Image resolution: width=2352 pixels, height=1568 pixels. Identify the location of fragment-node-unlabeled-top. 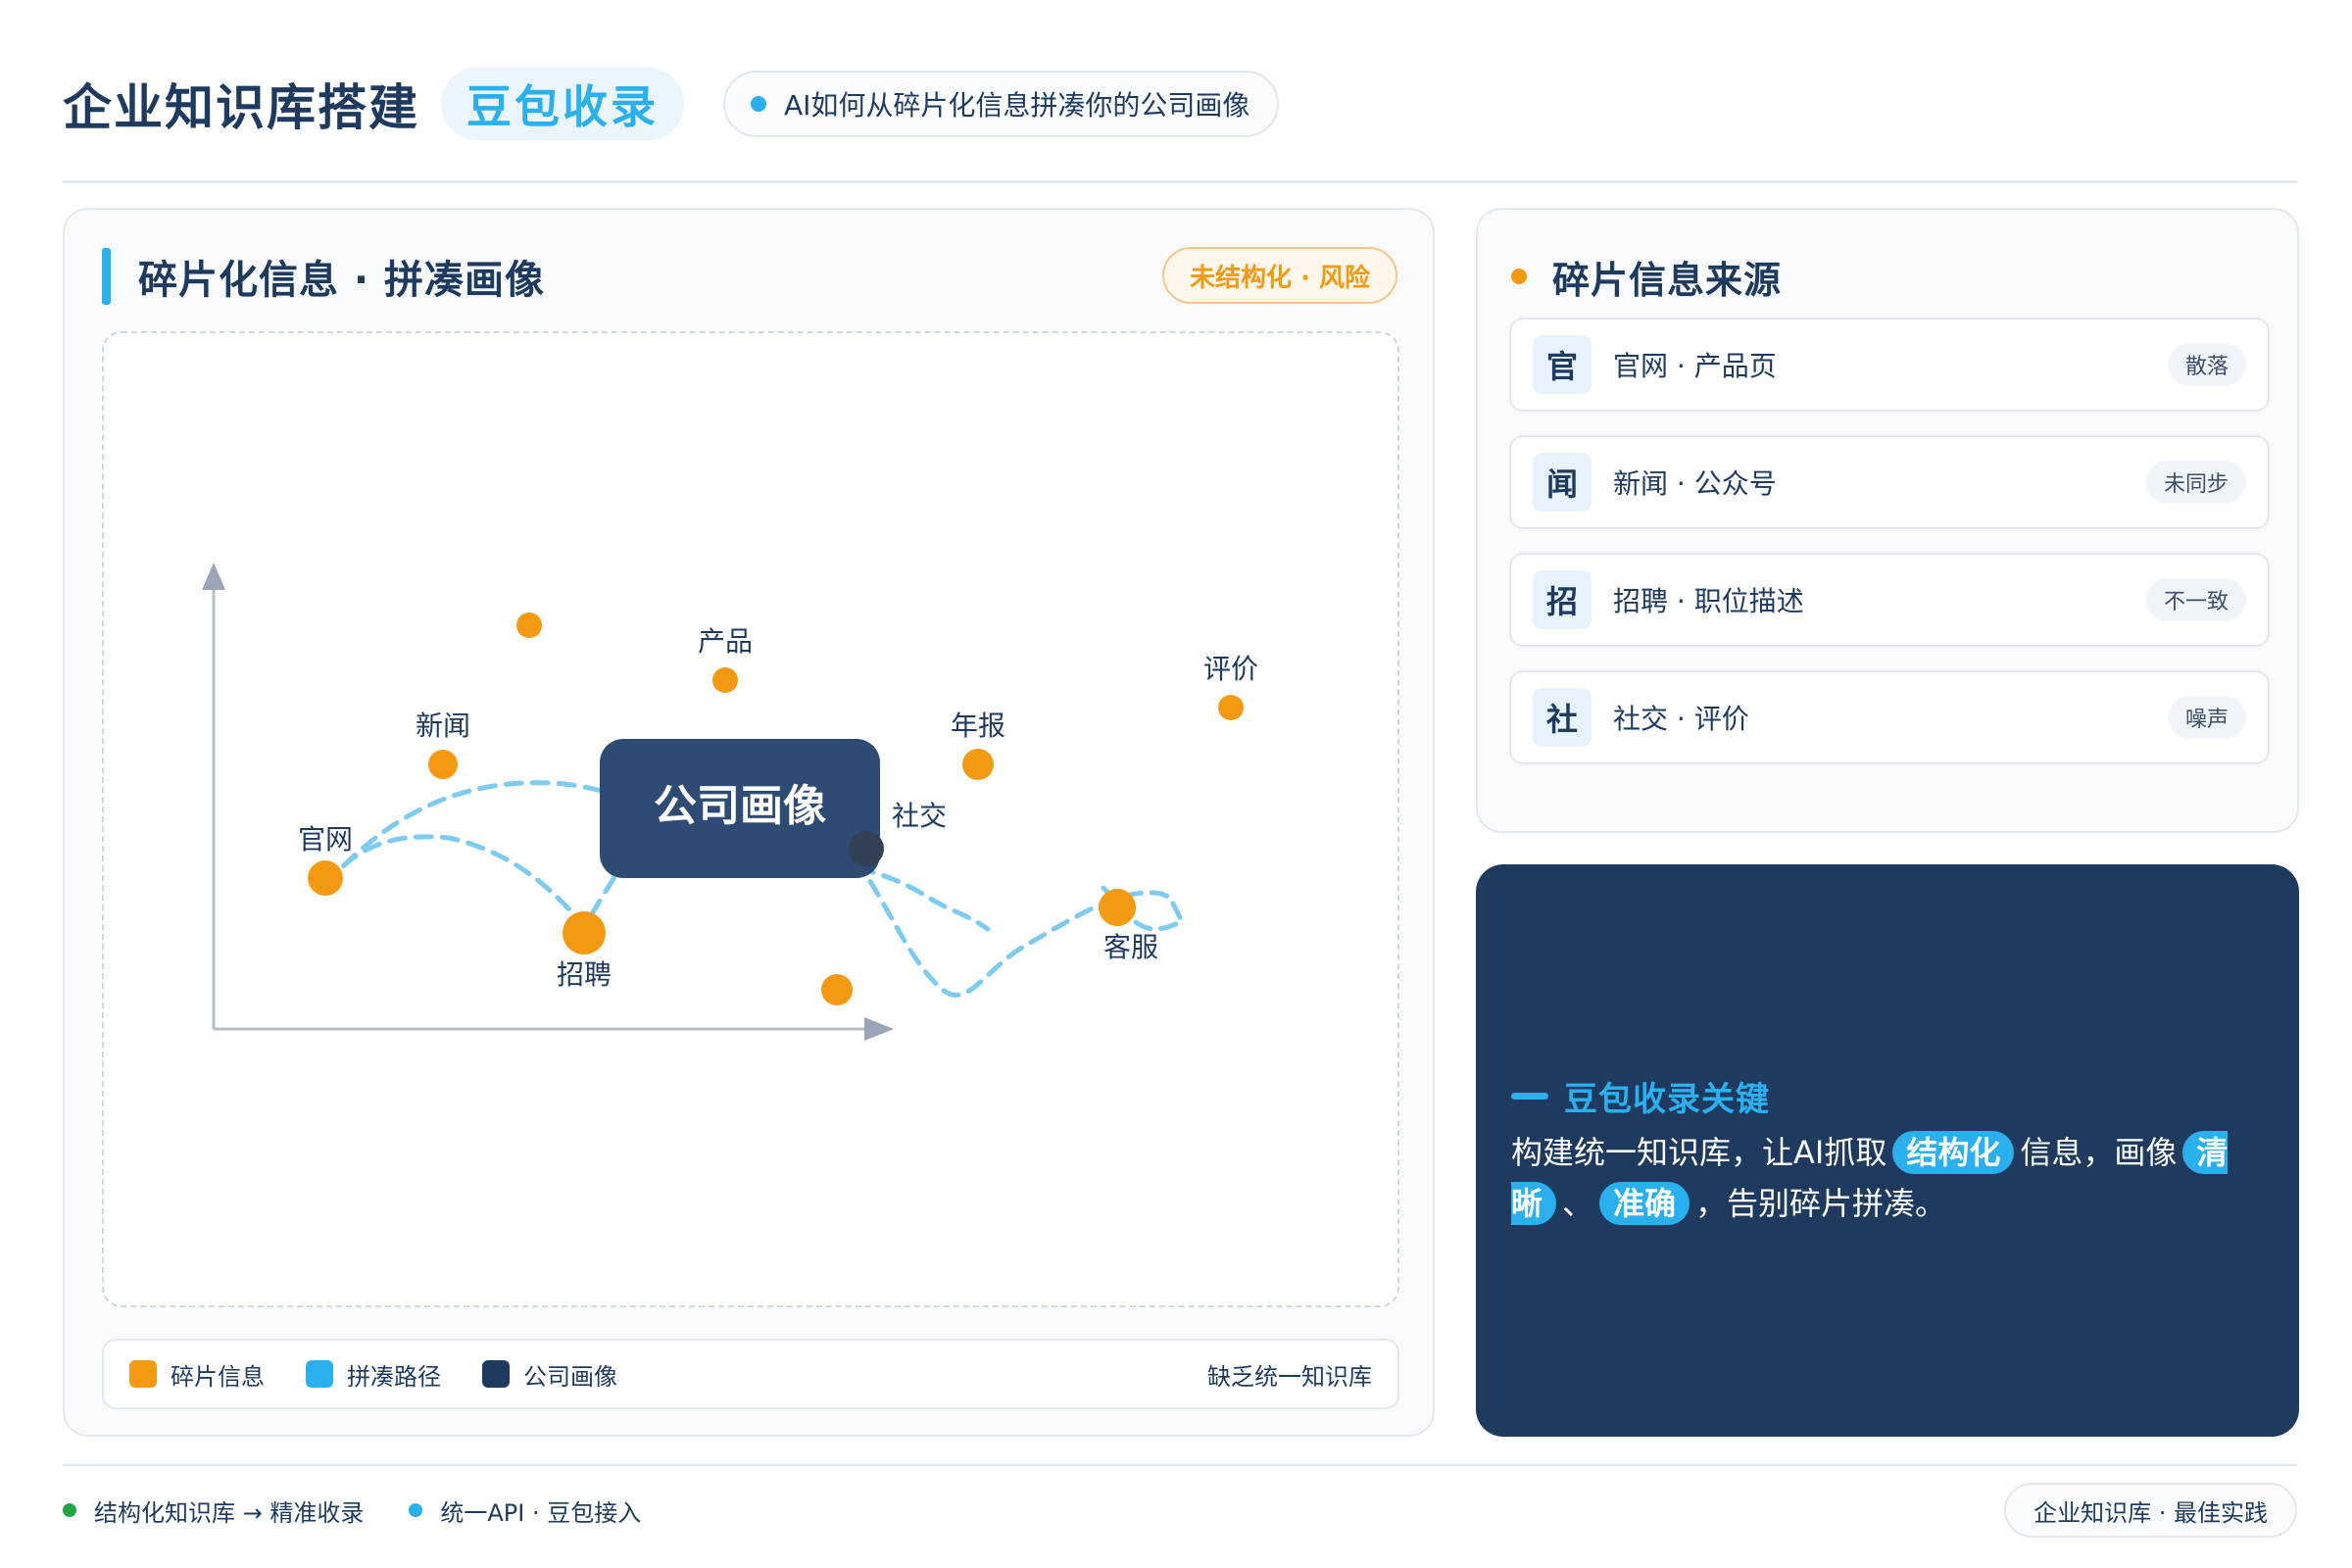
(529, 625).